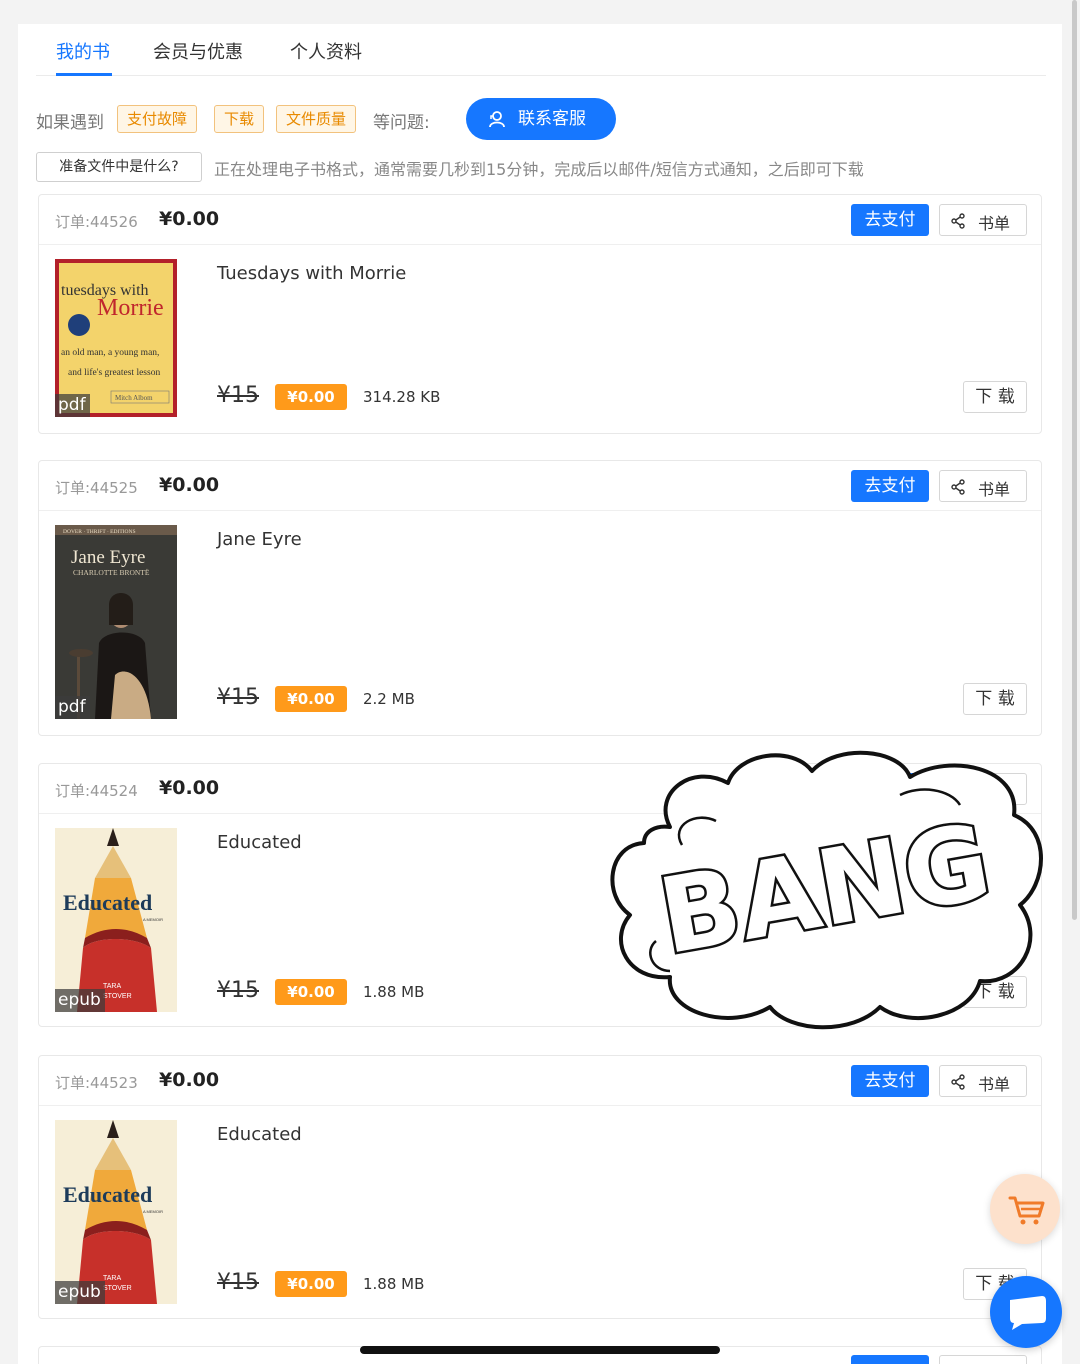 The width and height of the screenshot is (1080, 1364). Describe the element at coordinates (541, 50) in the screenshot. I see `tab-bar: 我的书 会员与优惠 个人资料` at that location.